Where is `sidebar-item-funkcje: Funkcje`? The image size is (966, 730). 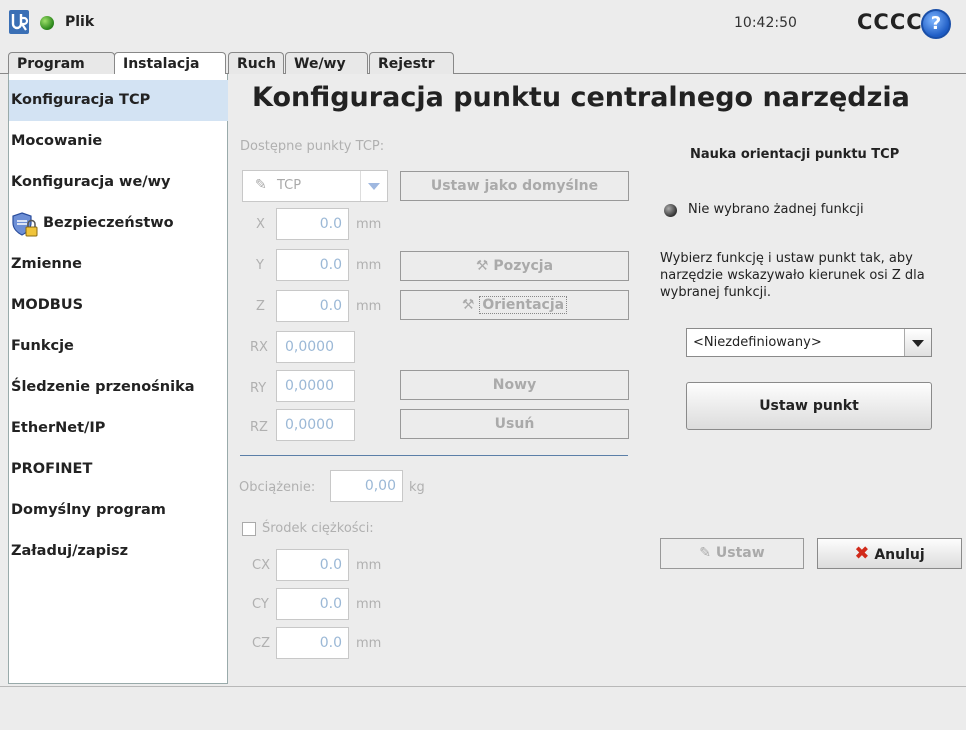 sidebar-item-funkcje: Funkcje is located at coordinates (118, 346).